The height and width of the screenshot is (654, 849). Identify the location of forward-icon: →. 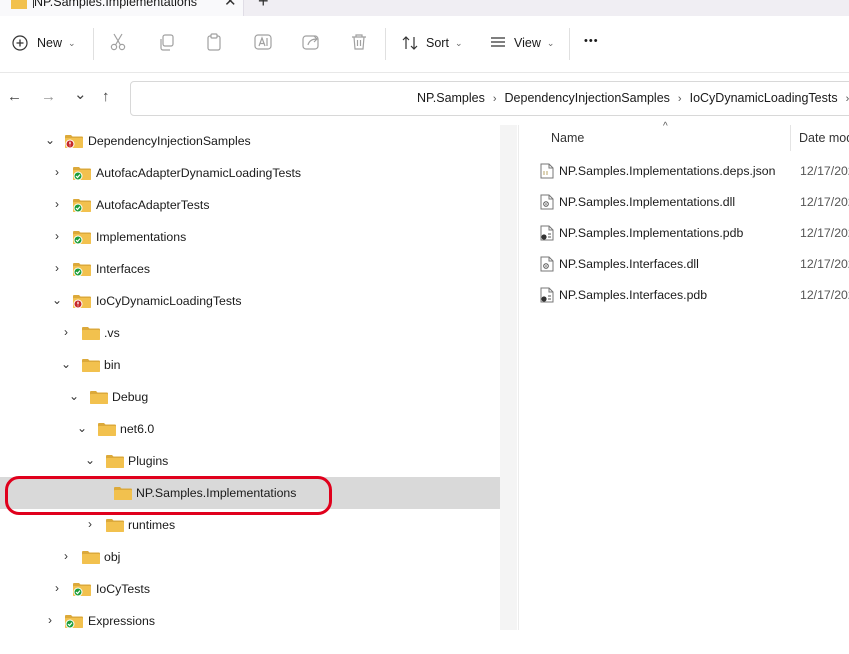
(48, 96).